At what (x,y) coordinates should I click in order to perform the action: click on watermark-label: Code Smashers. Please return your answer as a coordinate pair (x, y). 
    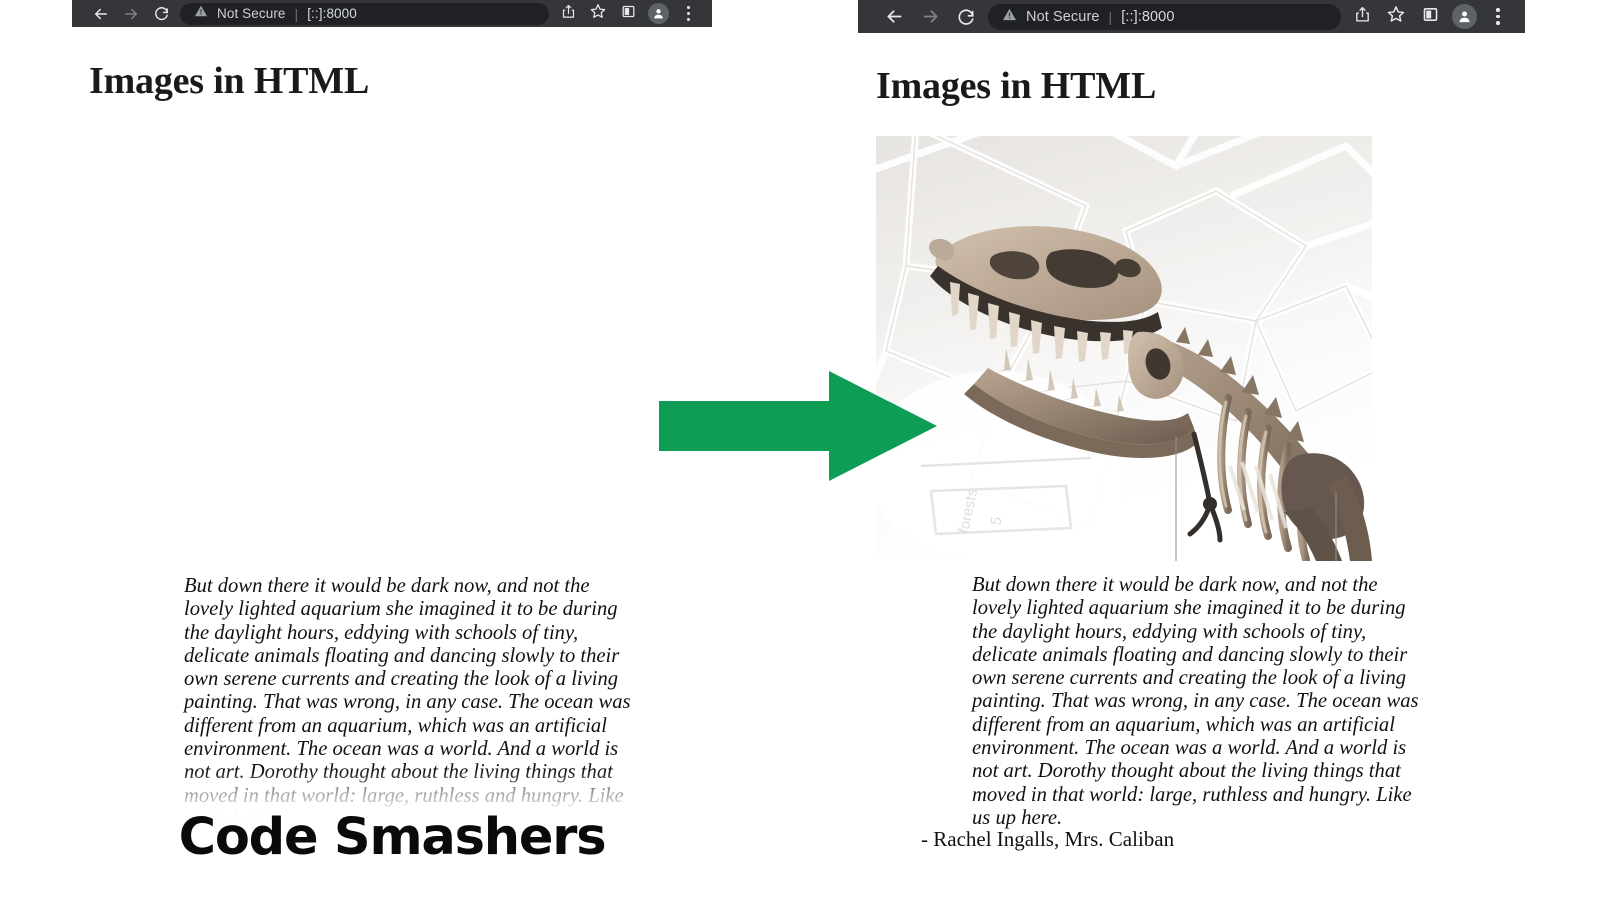
    Looking at the image, I should click on (392, 837).